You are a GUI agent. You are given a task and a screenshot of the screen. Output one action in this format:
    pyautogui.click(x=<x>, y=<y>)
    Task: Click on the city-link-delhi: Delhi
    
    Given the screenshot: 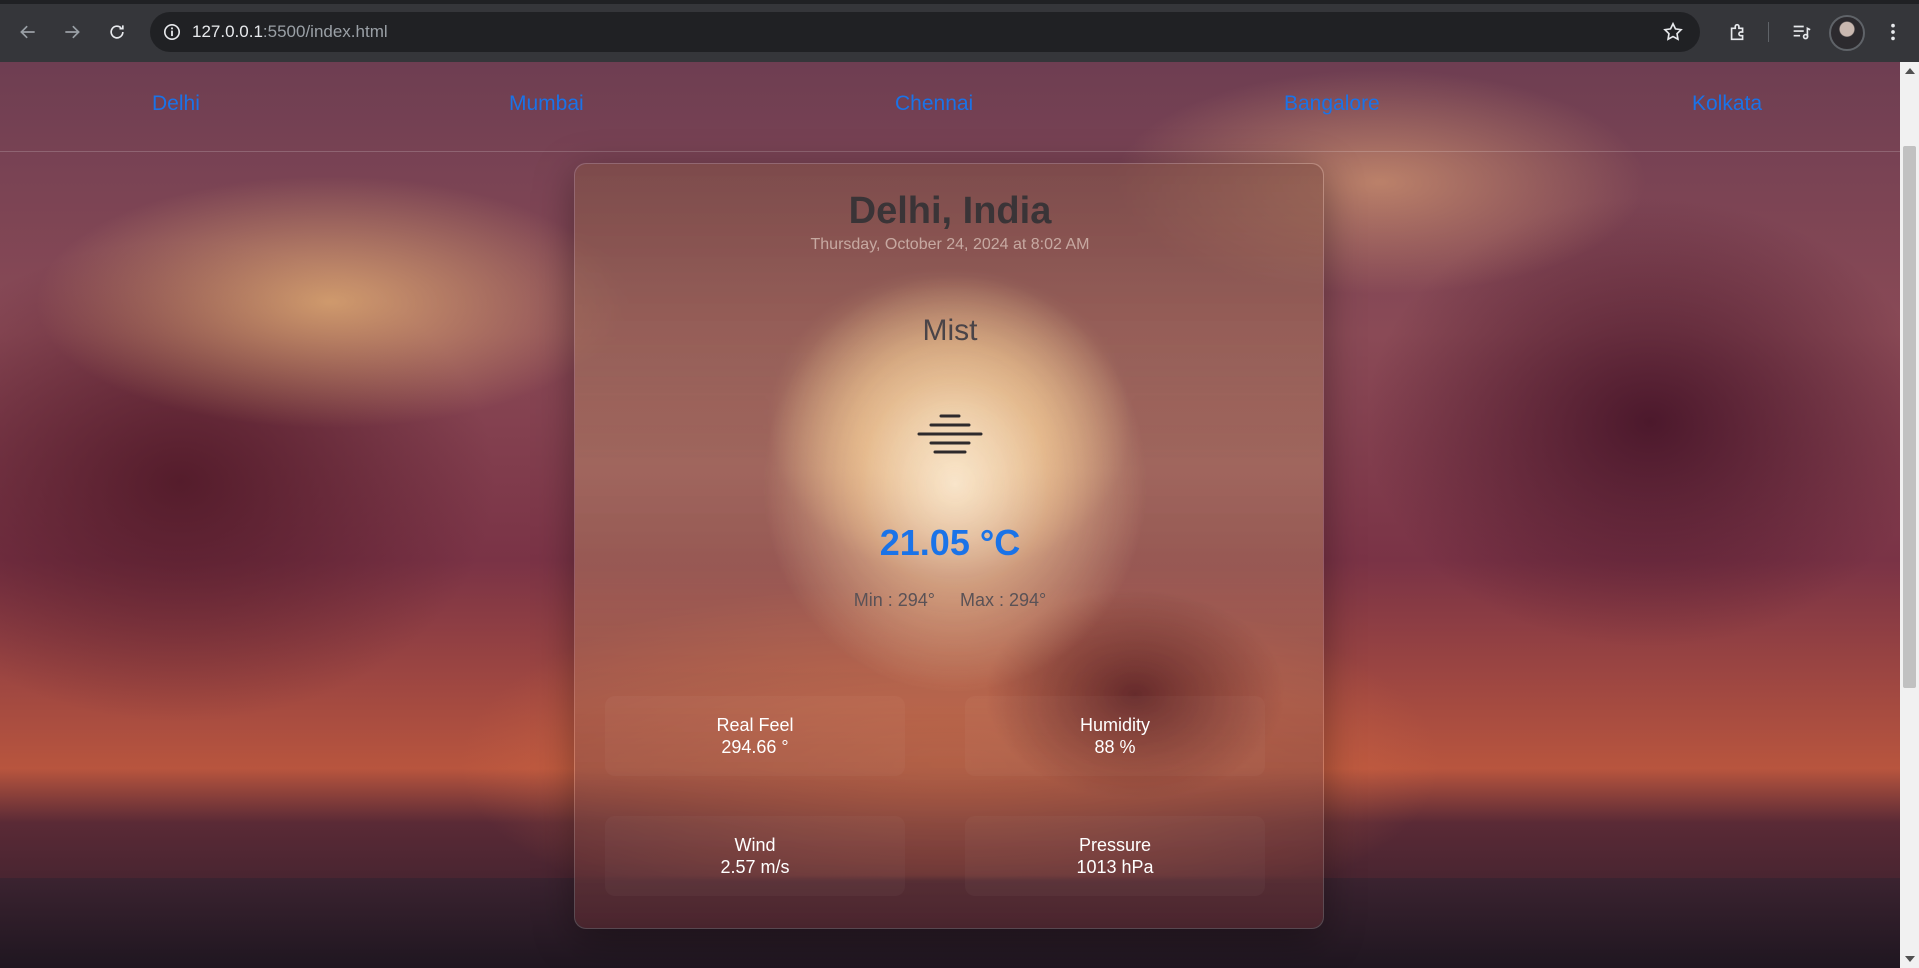 What is the action you would take?
    pyautogui.click(x=176, y=104)
    